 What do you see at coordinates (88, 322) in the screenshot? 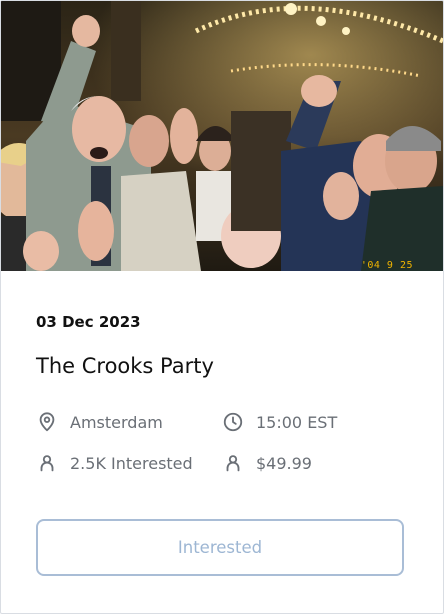
I see `event-date: 03 Dec 2023` at bounding box center [88, 322].